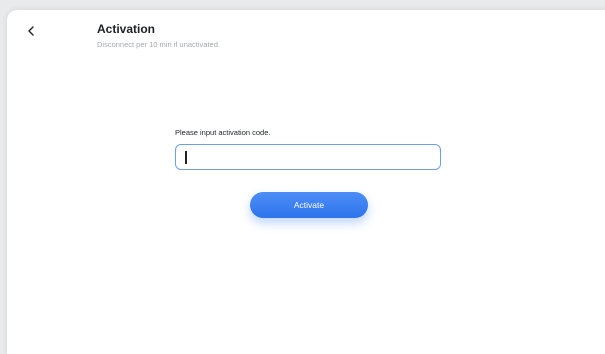  Describe the element at coordinates (223, 132) in the screenshot. I see `activation-code-label: Please input activation code.` at that location.